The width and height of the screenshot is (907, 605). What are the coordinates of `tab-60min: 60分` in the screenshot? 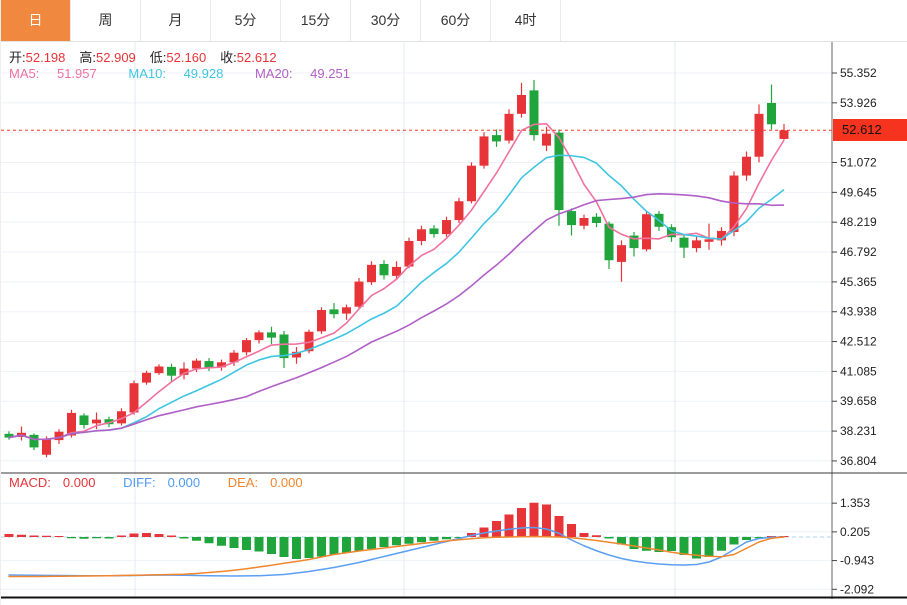 It's located at (456, 20).